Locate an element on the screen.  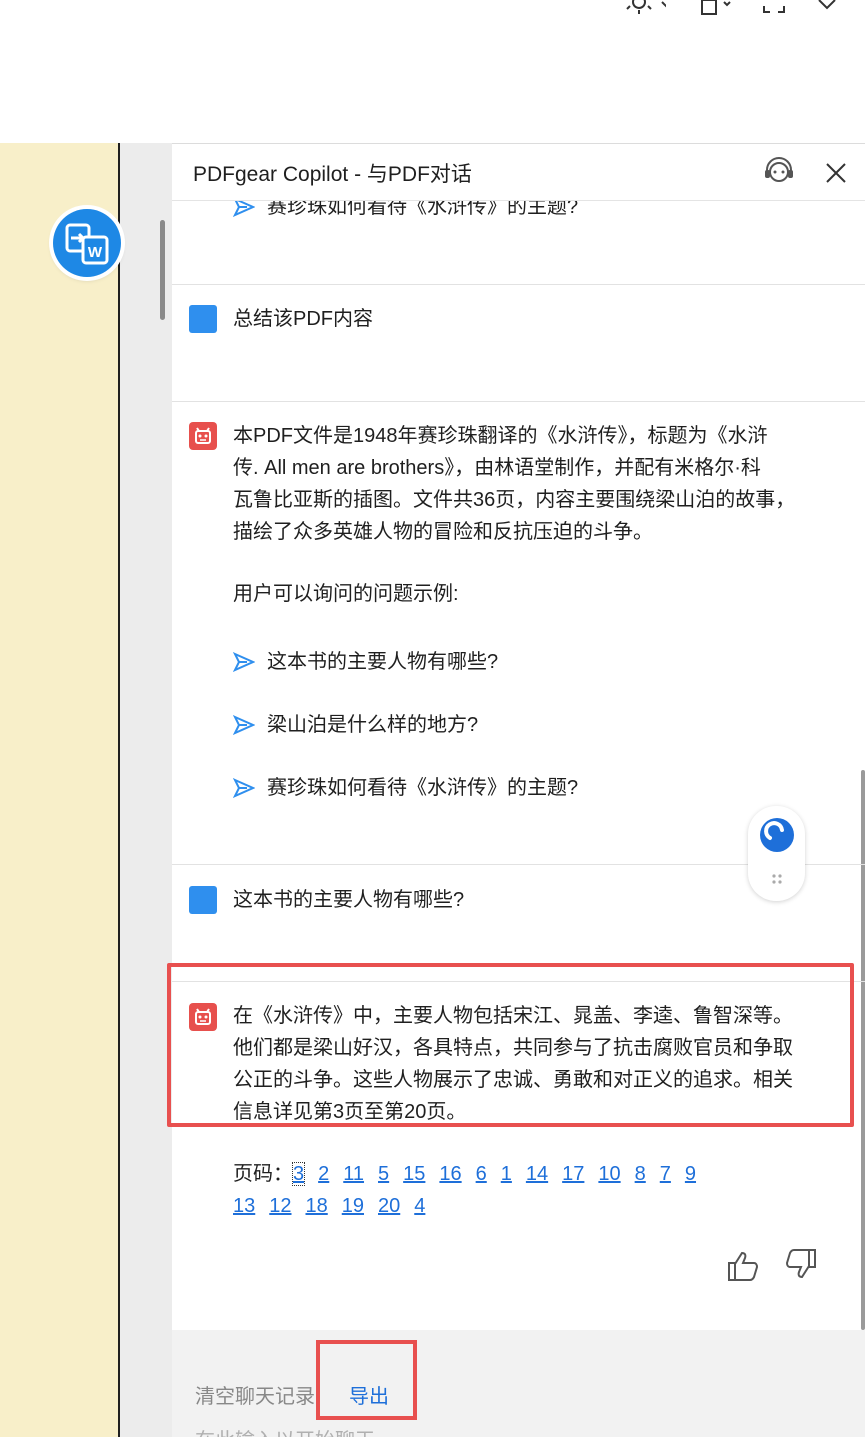
page-link: 15 is located at coordinates (414, 1174).